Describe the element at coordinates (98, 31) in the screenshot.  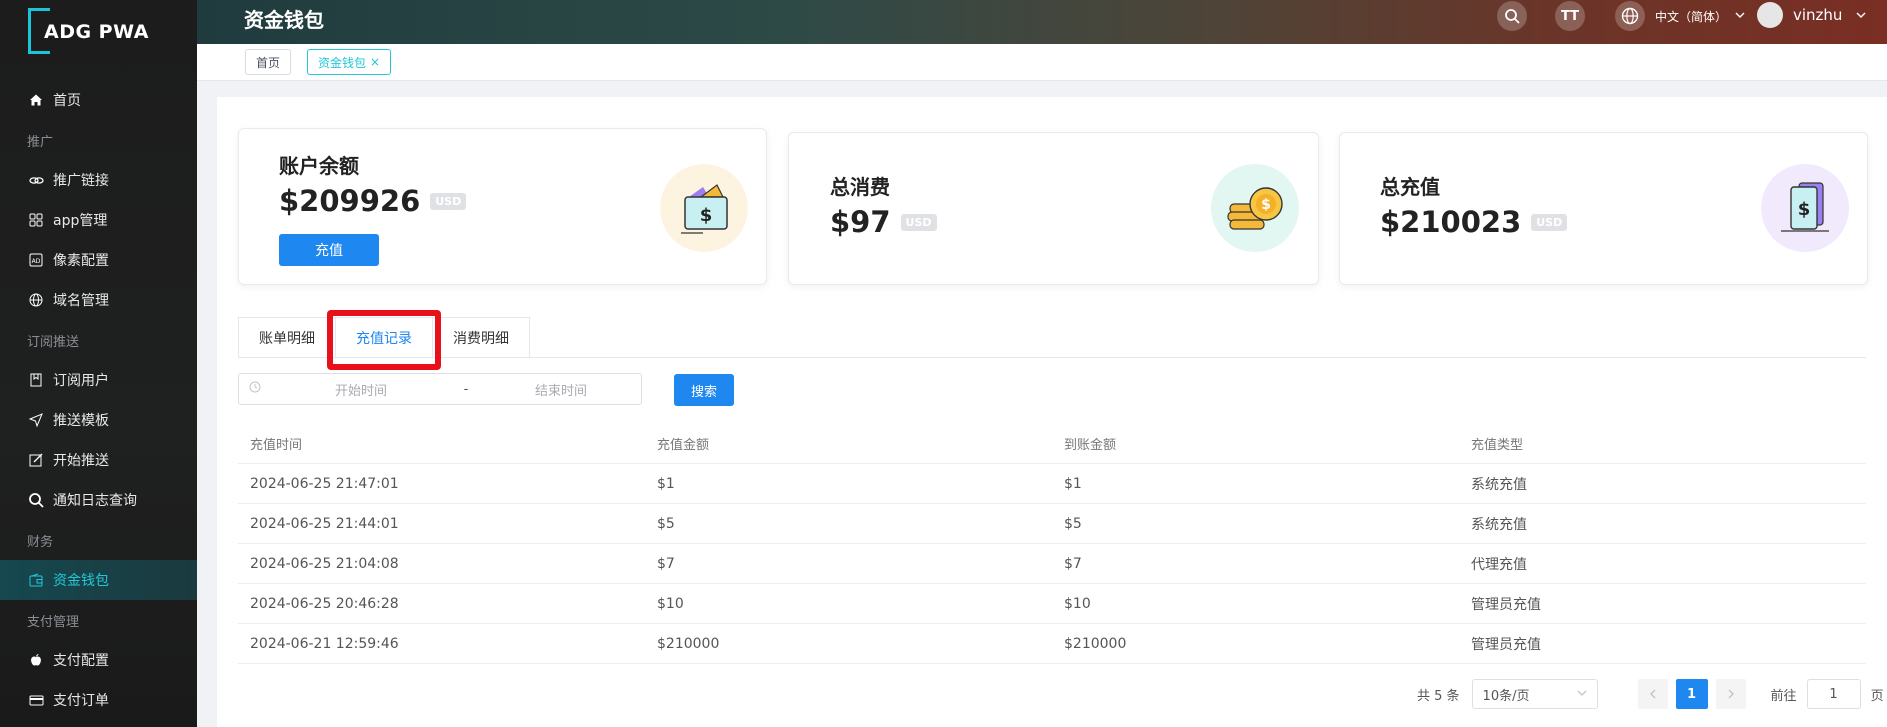
I see `logo: ADG PWA` at that location.